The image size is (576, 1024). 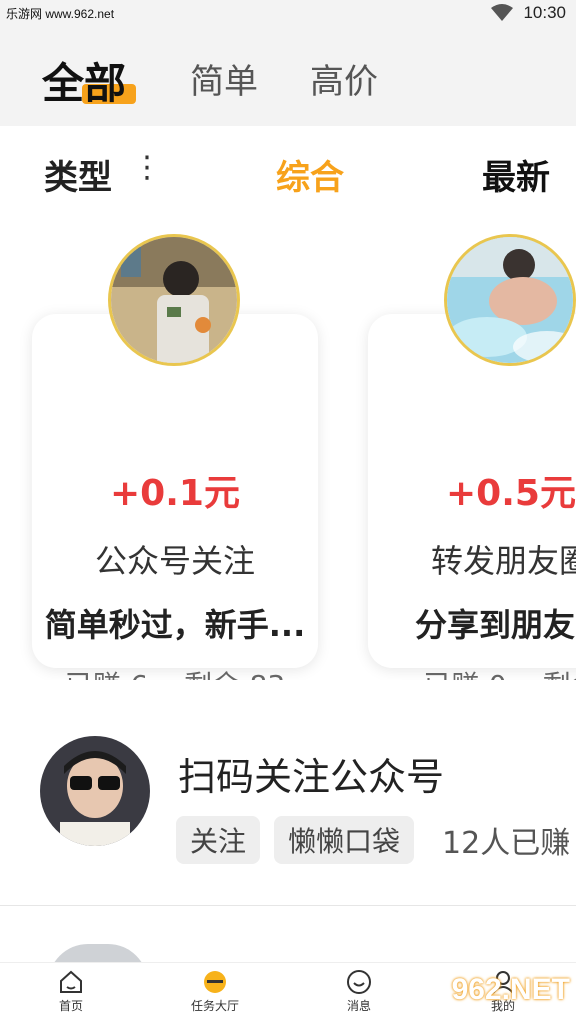 I want to click on remaining-count: 剩余, so click(x=559, y=672).